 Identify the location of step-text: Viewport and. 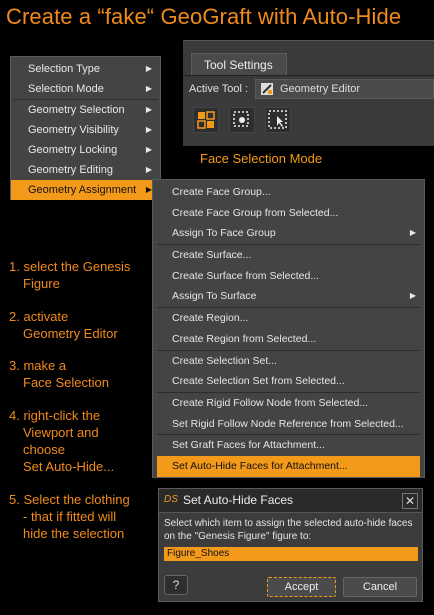
(61, 432).